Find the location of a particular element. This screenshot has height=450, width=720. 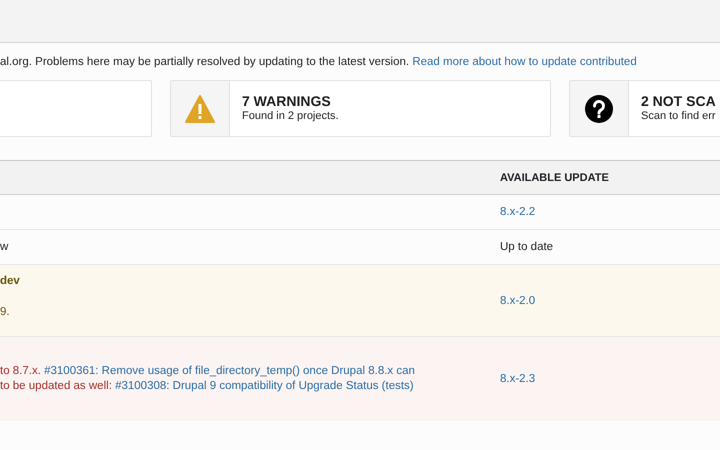

intro-text: al.org. Problems here may be partially resolved by updating to the latest version. is located at coordinates (205, 62).